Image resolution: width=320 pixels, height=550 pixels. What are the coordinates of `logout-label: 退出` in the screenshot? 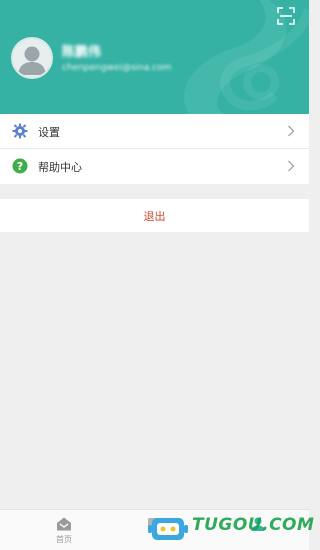 It's located at (154, 216).